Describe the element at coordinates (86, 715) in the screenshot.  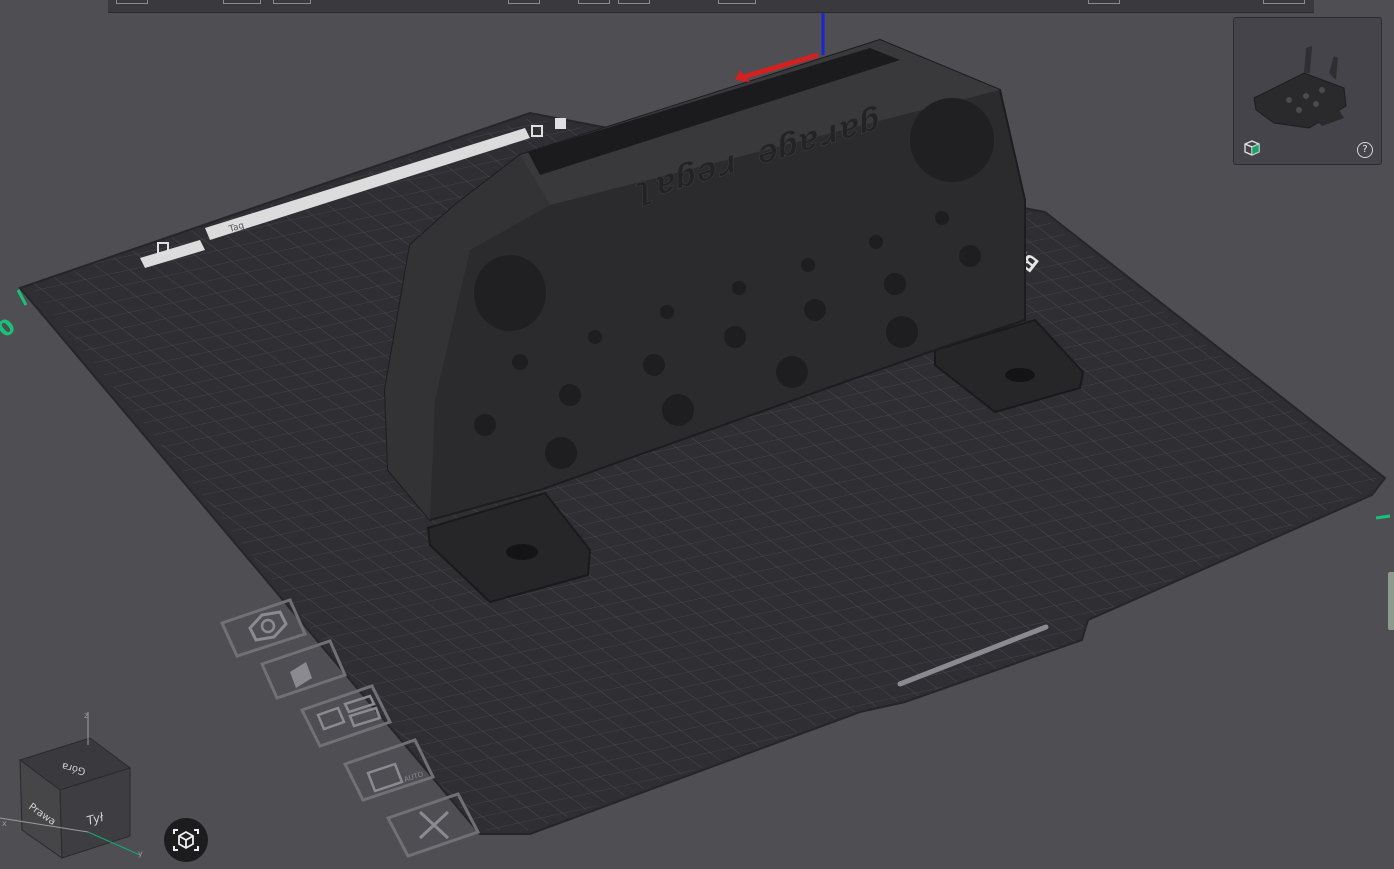
I see `nav-cube-axis-z: z` at that location.